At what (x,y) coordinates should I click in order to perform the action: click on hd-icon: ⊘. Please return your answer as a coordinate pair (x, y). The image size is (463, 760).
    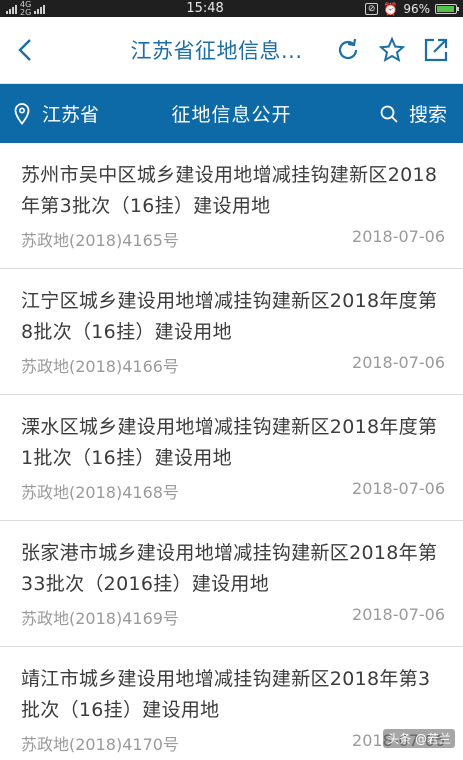
    Looking at the image, I should click on (371, 8).